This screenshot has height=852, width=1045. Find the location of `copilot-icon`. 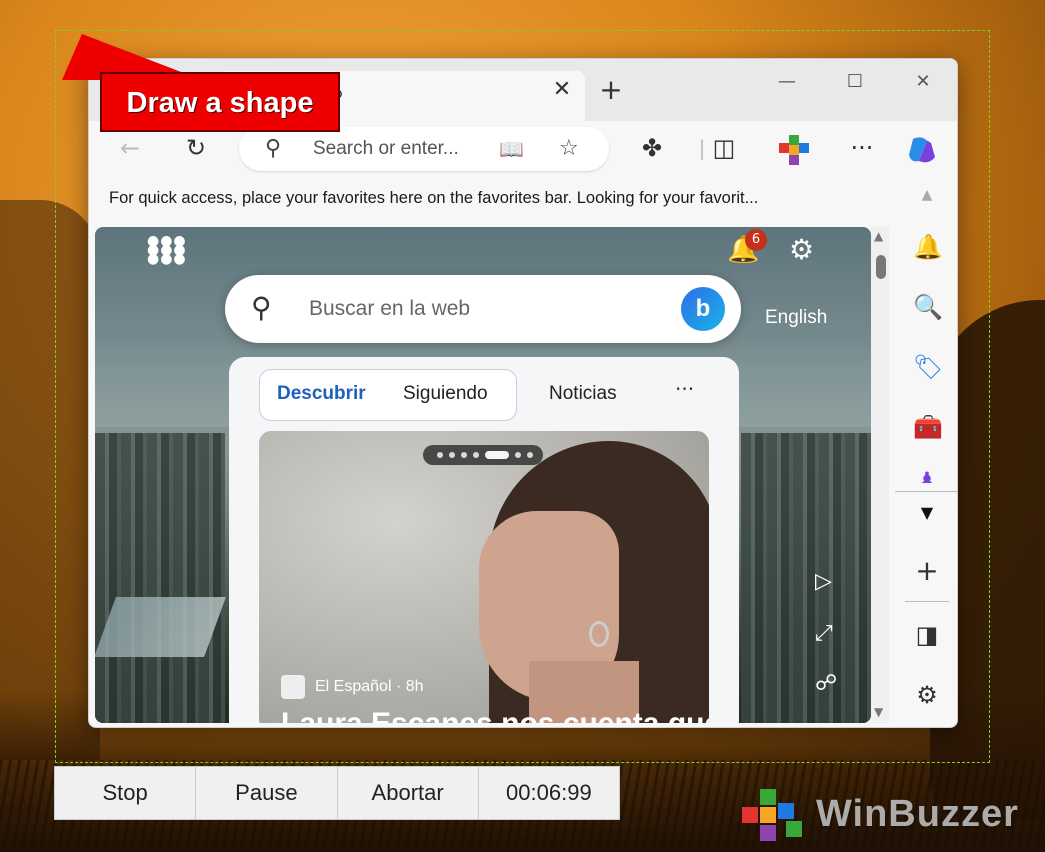

copilot-icon is located at coordinates (920, 148).